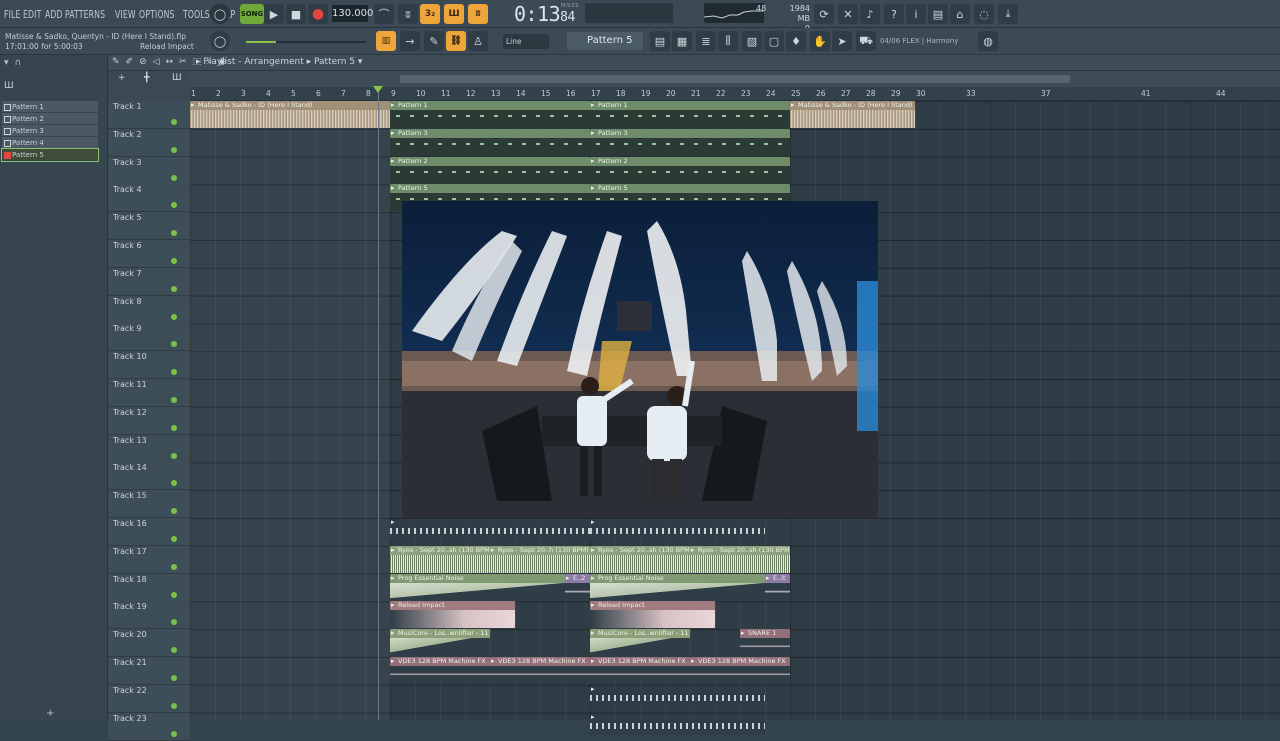 Image resolution: width=1280 pixels, height=741 pixels. Describe the element at coordinates (577, 587) in the screenshot. I see `playlist-clip: E..2` at that location.